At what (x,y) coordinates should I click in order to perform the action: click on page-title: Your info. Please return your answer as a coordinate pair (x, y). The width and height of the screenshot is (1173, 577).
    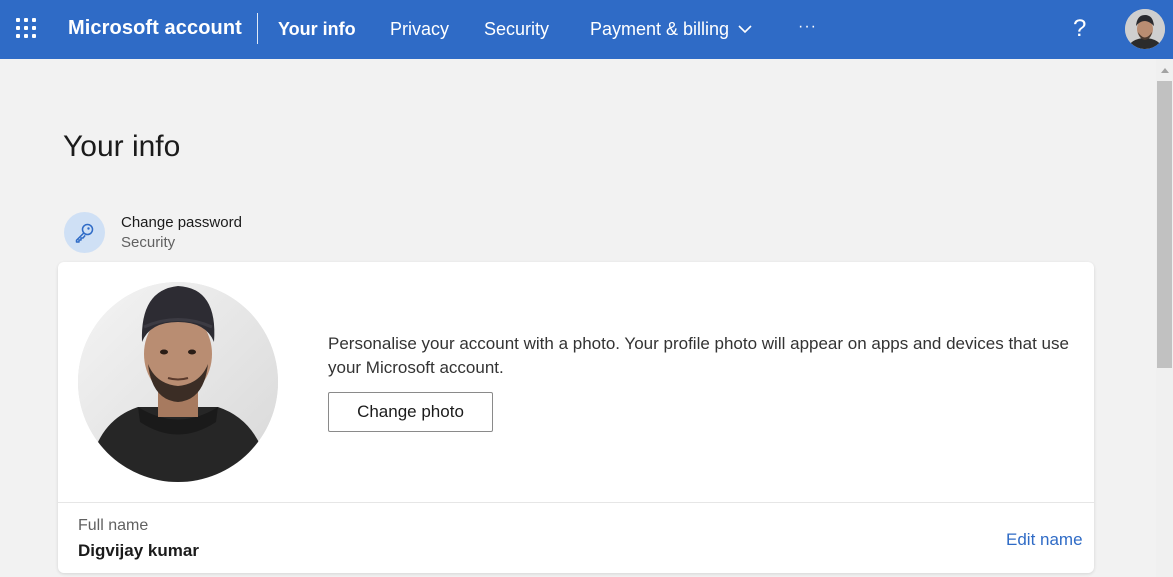
    Looking at the image, I should click on (122, 146).